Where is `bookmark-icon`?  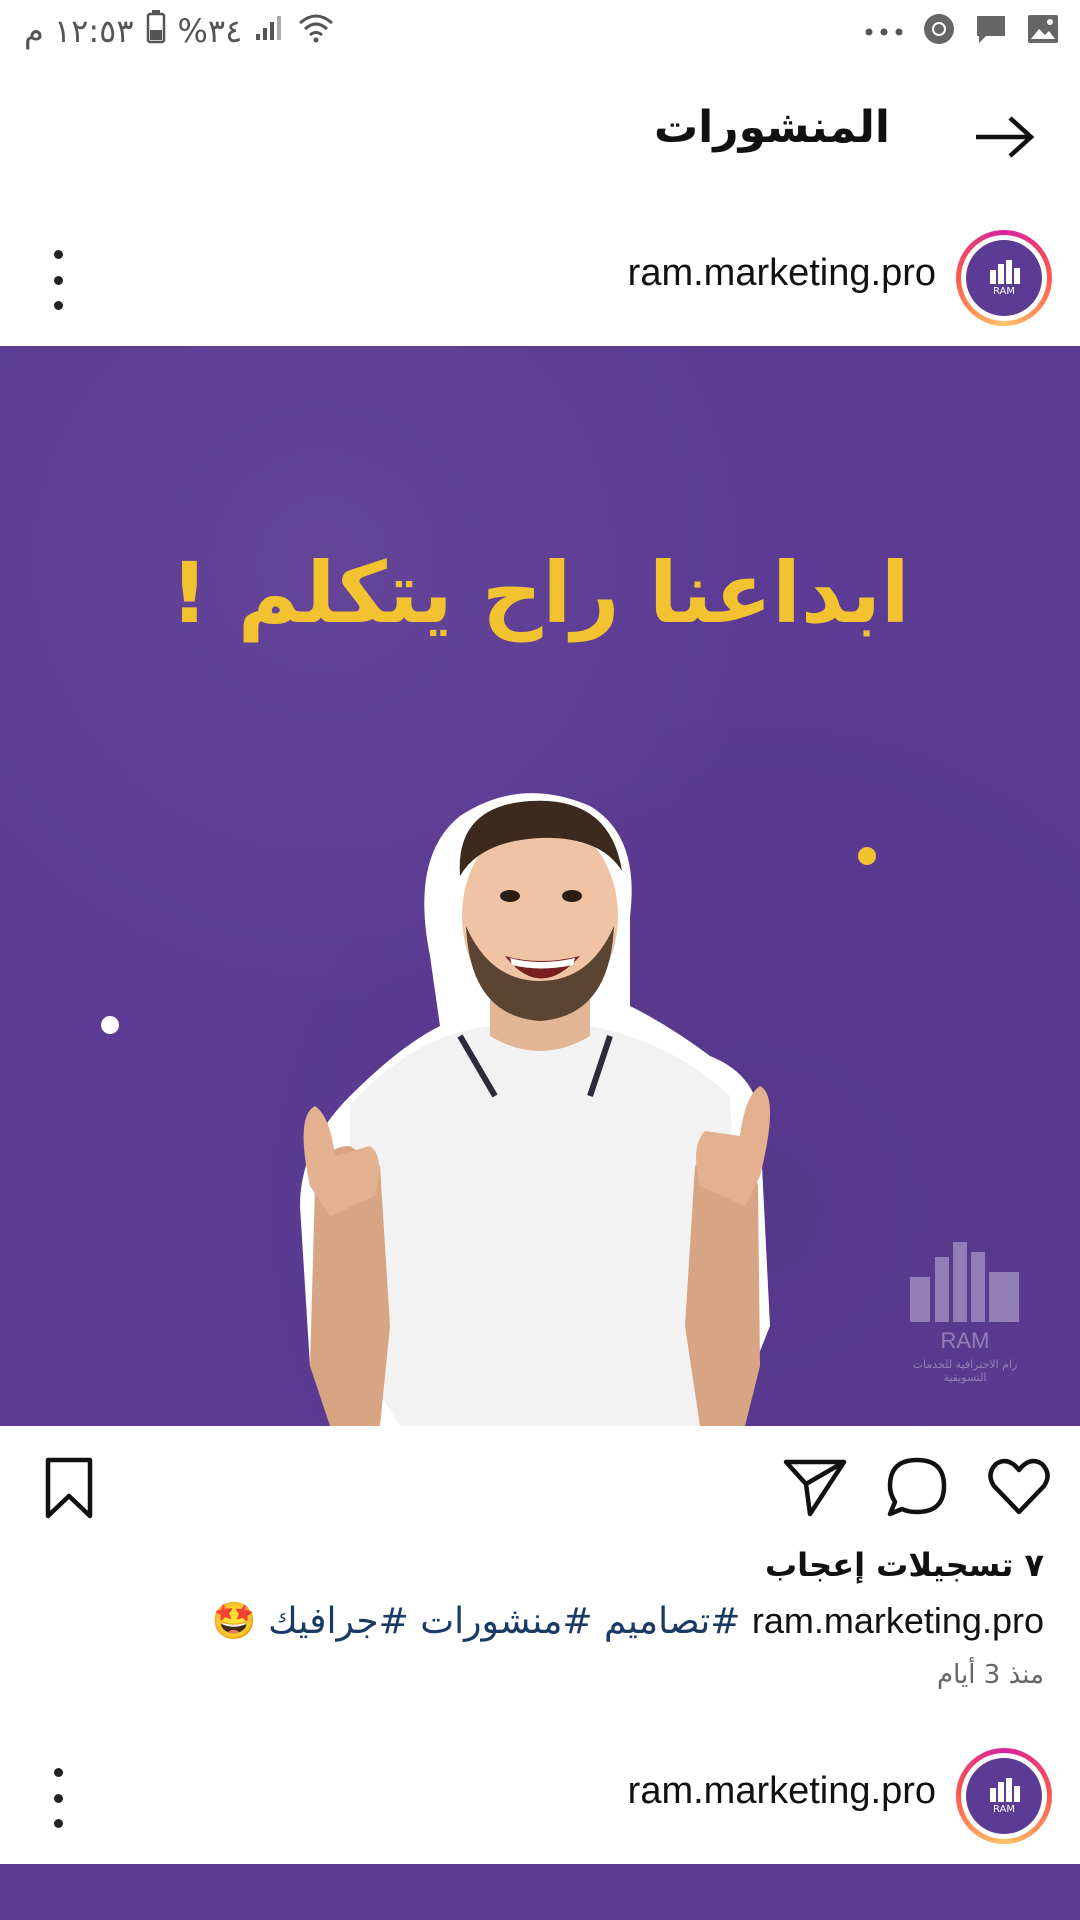
bookmark-icon is located at coordinates (69, 1488).